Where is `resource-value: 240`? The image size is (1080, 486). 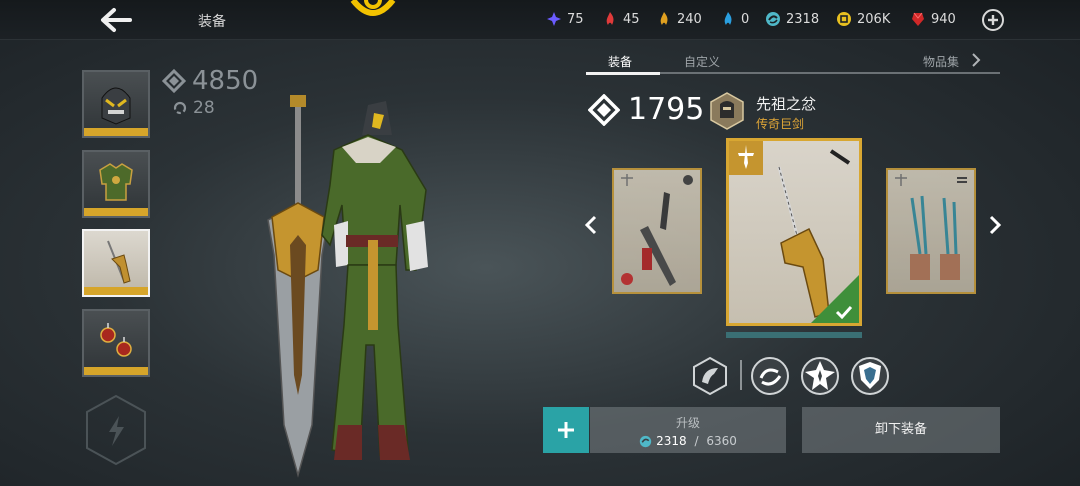 resource-value: 240 is located at coordinates (689, 19).